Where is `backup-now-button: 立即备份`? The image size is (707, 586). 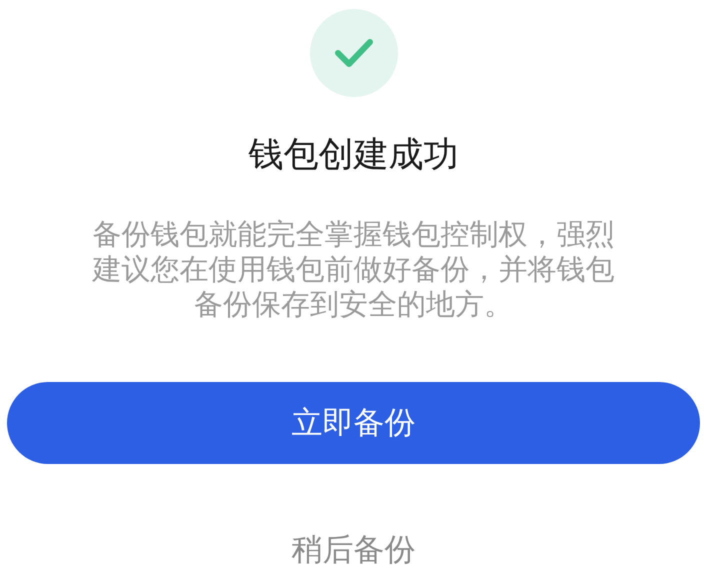
backup-now-button: 立即备份 is located at coordinates (353, 423).